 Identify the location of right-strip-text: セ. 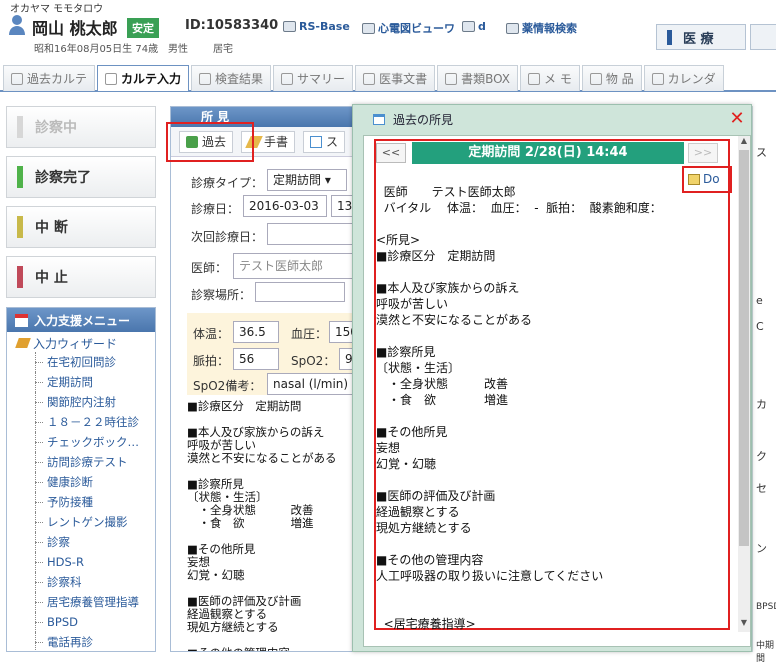
(761, 488).